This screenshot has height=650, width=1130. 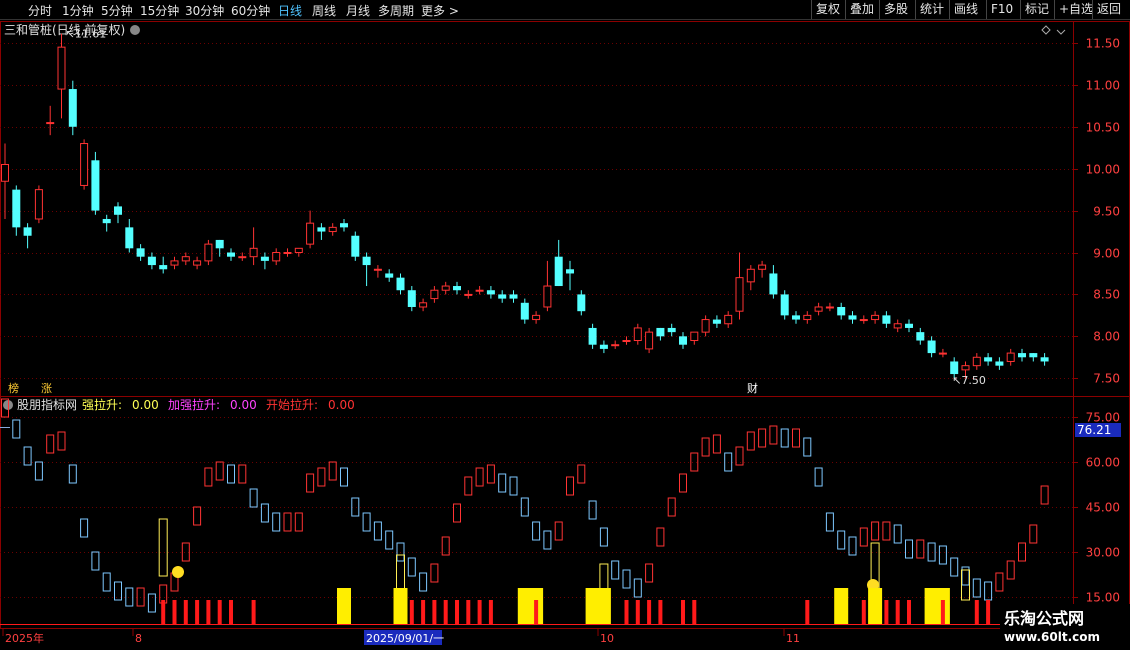 What do you see at coordinates (1103, 463) in the screenshot?
I see `indicator-tick-label: 60.00` at bounding box center [1103, 463].